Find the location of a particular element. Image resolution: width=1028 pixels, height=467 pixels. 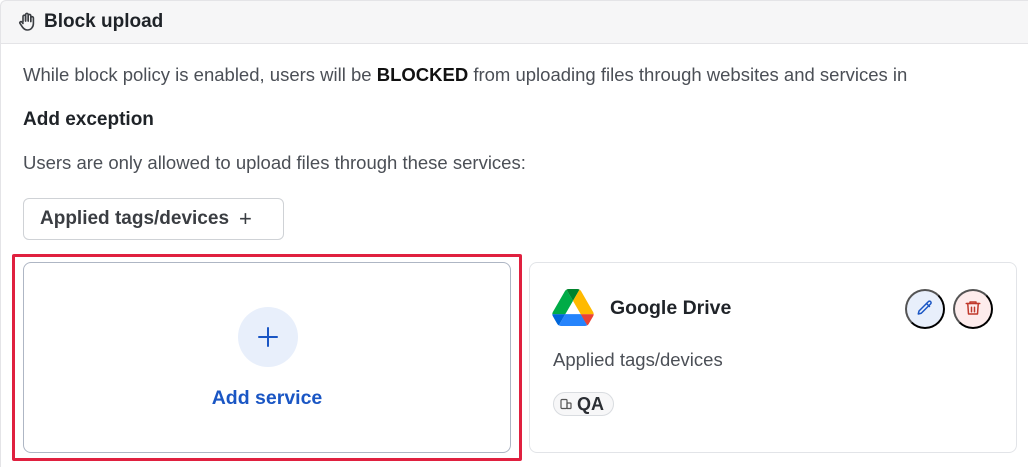

add-circle-icon is located at coordinates (268, 337).